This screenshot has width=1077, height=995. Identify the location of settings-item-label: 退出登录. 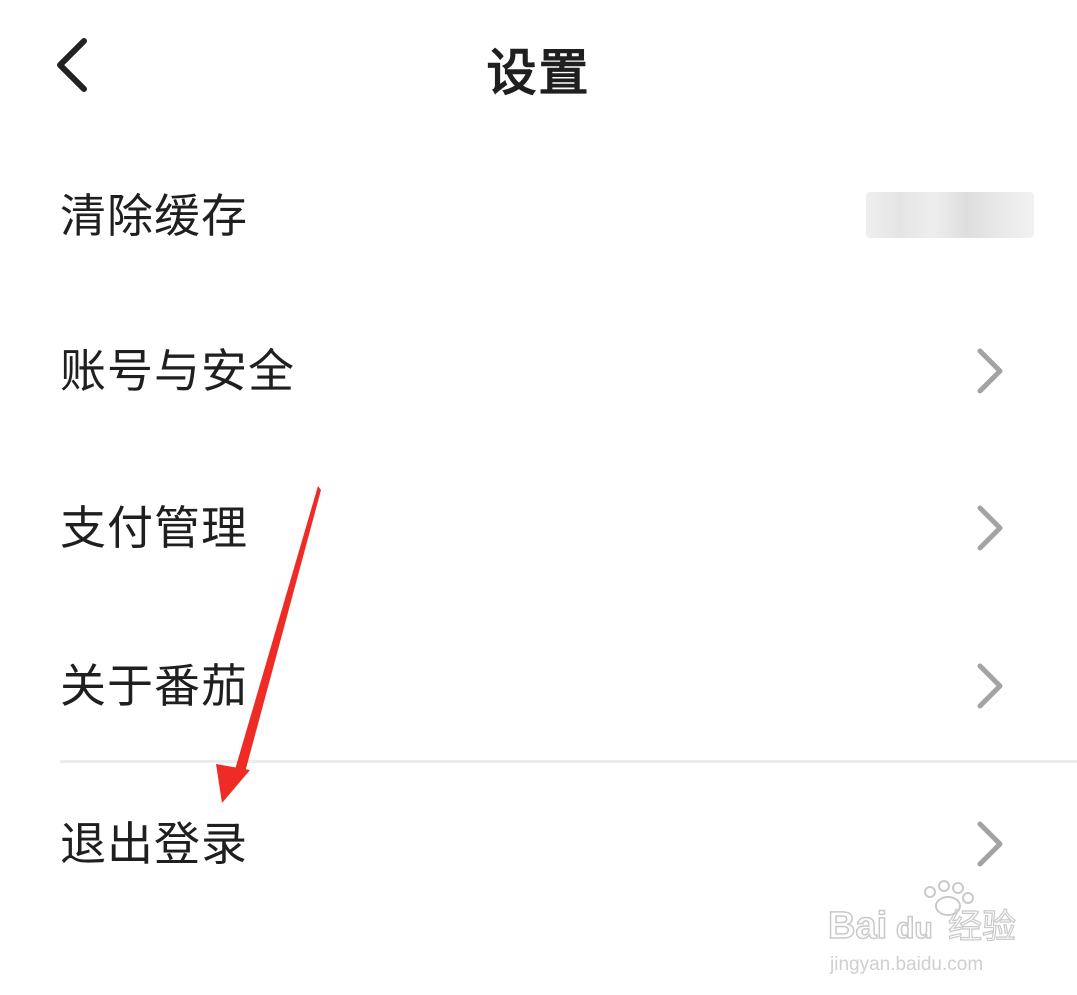
(154, 844).